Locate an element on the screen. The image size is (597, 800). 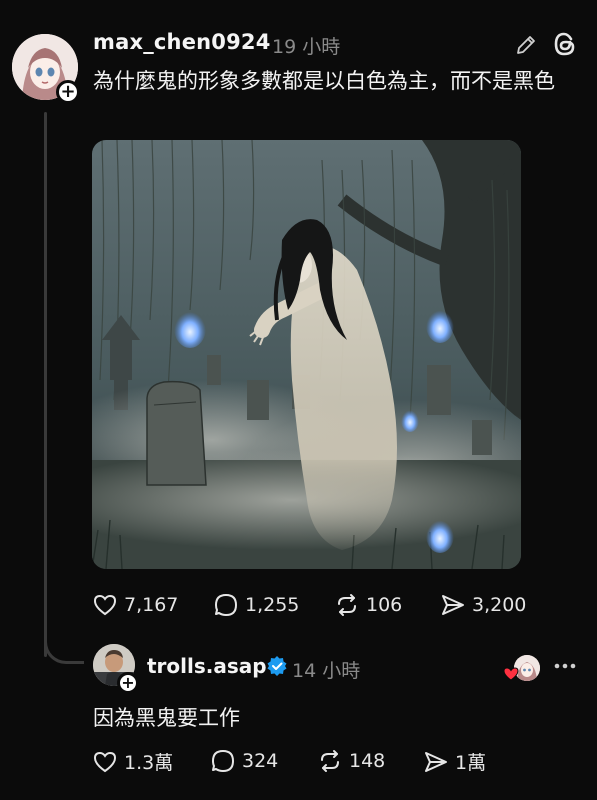
reply-text: 因為黑鬼要工作 is located at coordinates (166, 718).